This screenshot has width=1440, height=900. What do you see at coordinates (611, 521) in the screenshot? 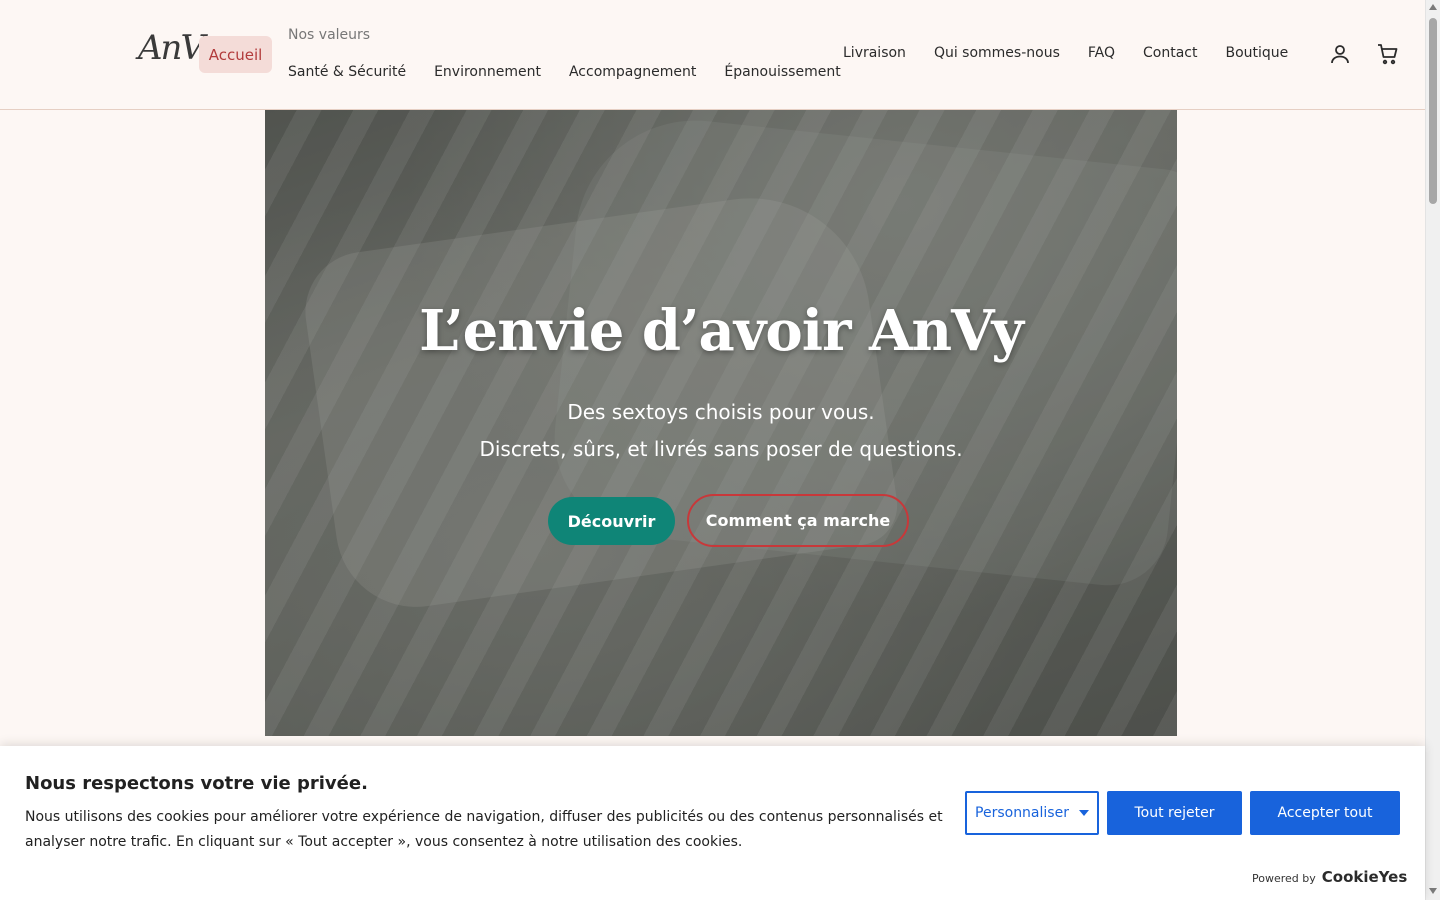
I see `discover-button: Découvrir` at bounding box center [611, 521].